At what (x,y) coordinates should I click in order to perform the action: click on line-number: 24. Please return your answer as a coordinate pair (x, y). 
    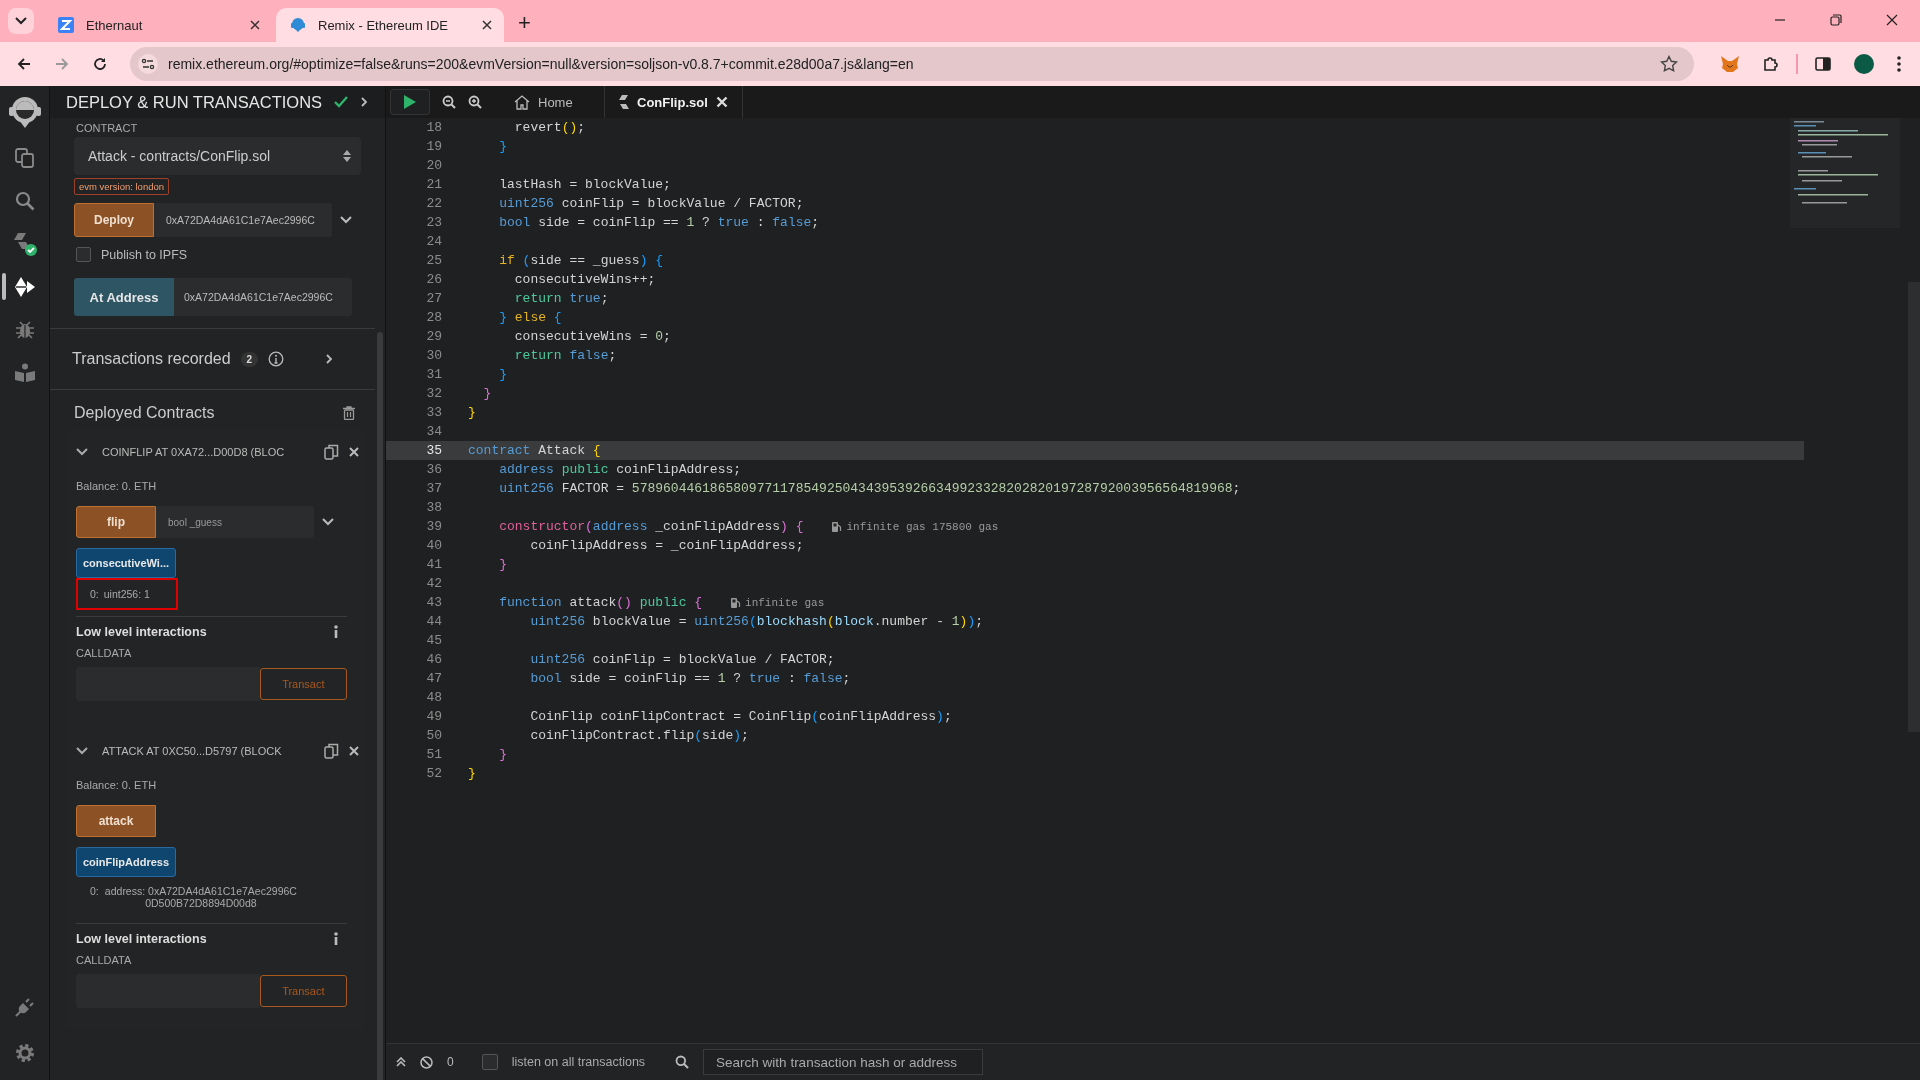
    Looking at the image, I should click on (433, 241).